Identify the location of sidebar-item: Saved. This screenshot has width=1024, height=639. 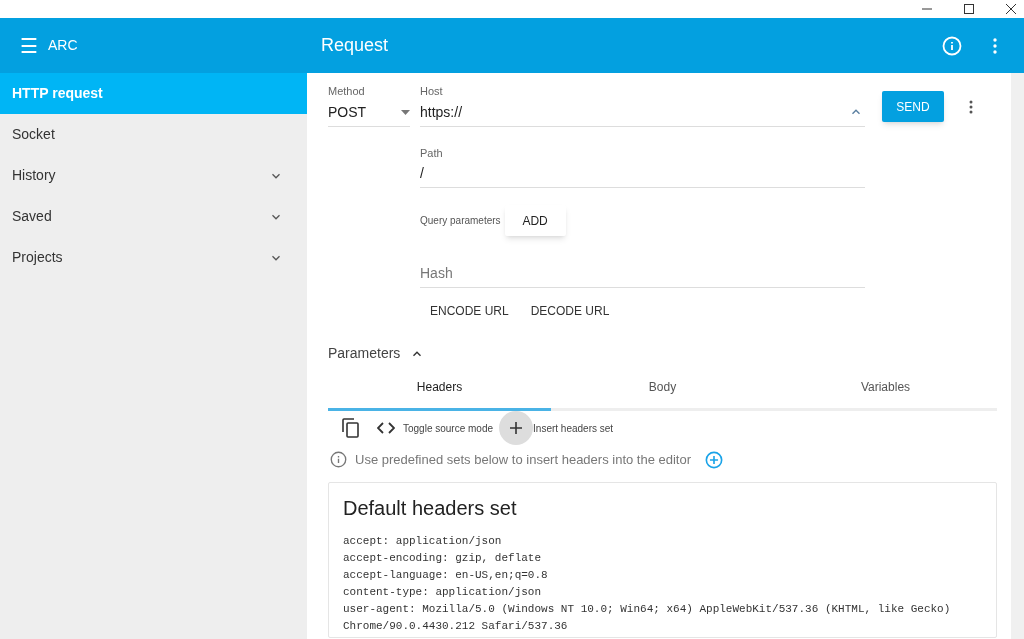
(153, 216).